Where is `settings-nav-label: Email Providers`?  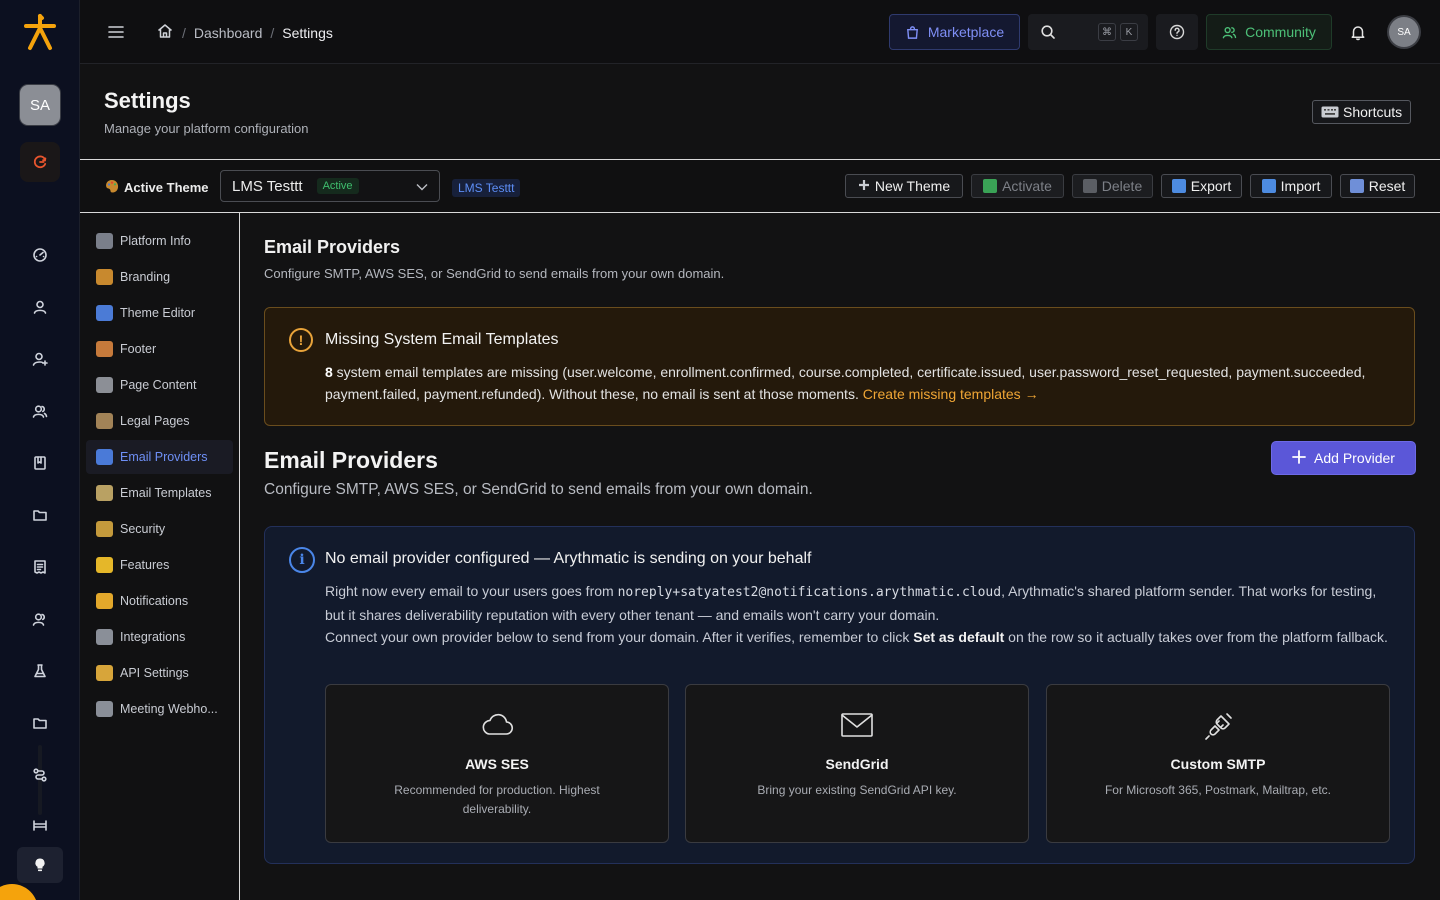
settings-nav-label: Email Providers is located at coordinates (164, 457).